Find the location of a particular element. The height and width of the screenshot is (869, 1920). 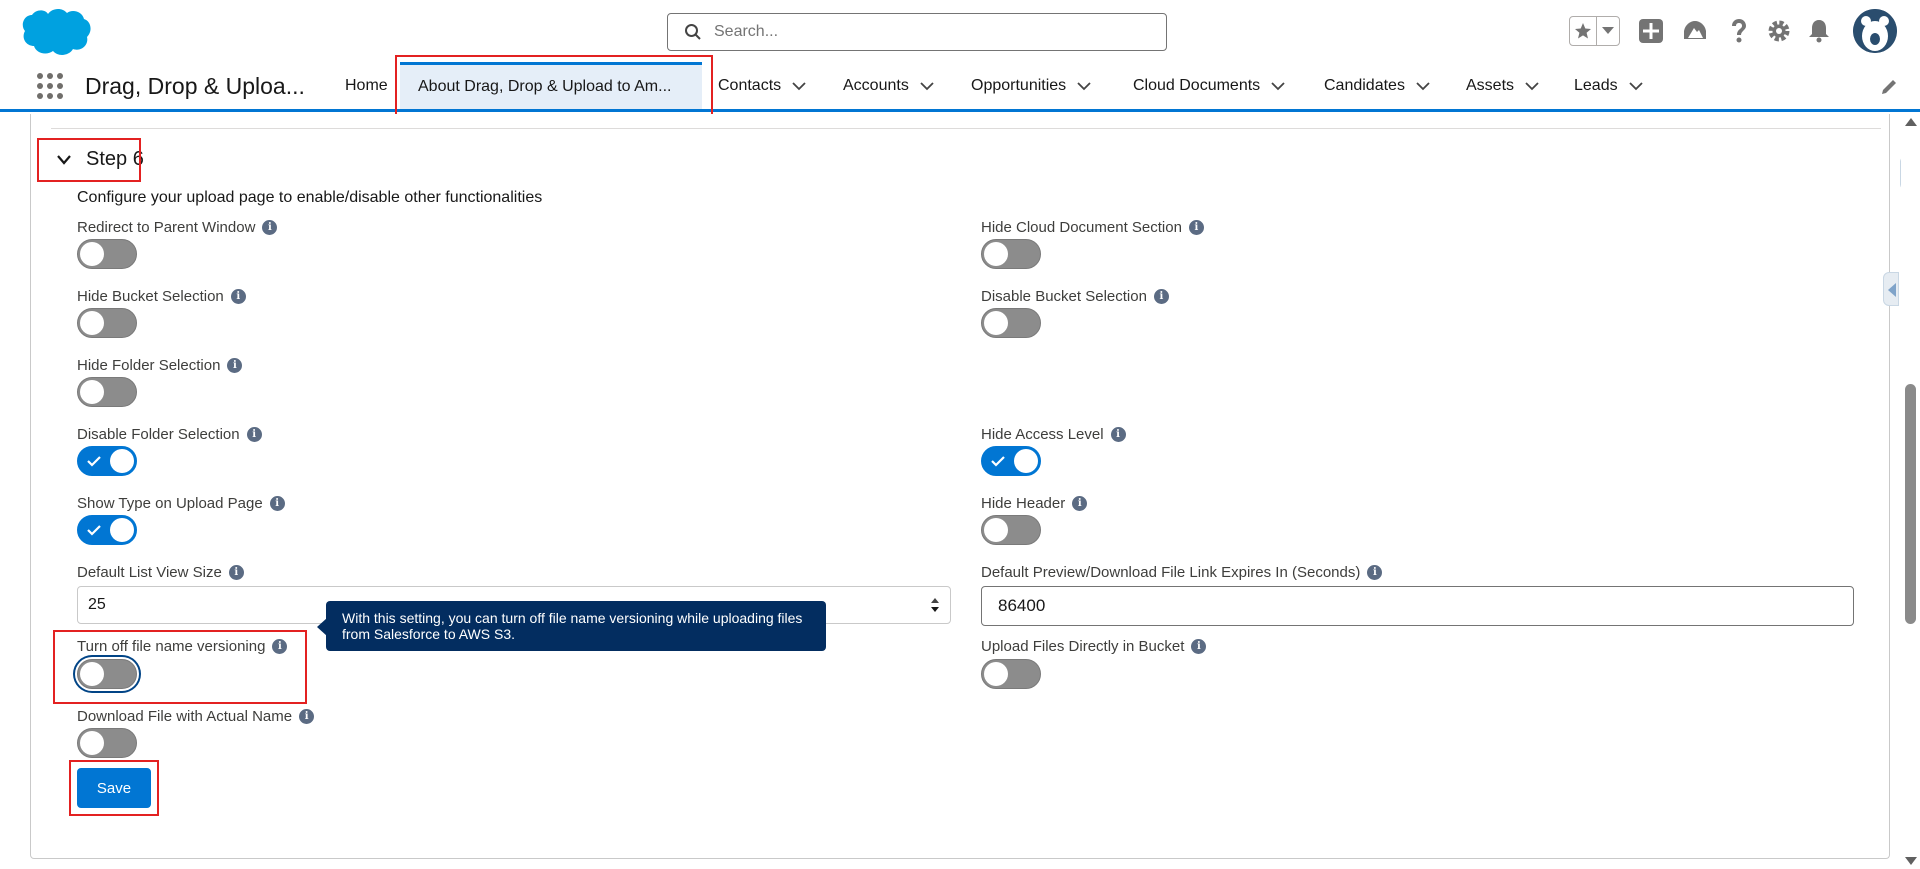

toggle-hide-header is located at coordinates (1011, 530).